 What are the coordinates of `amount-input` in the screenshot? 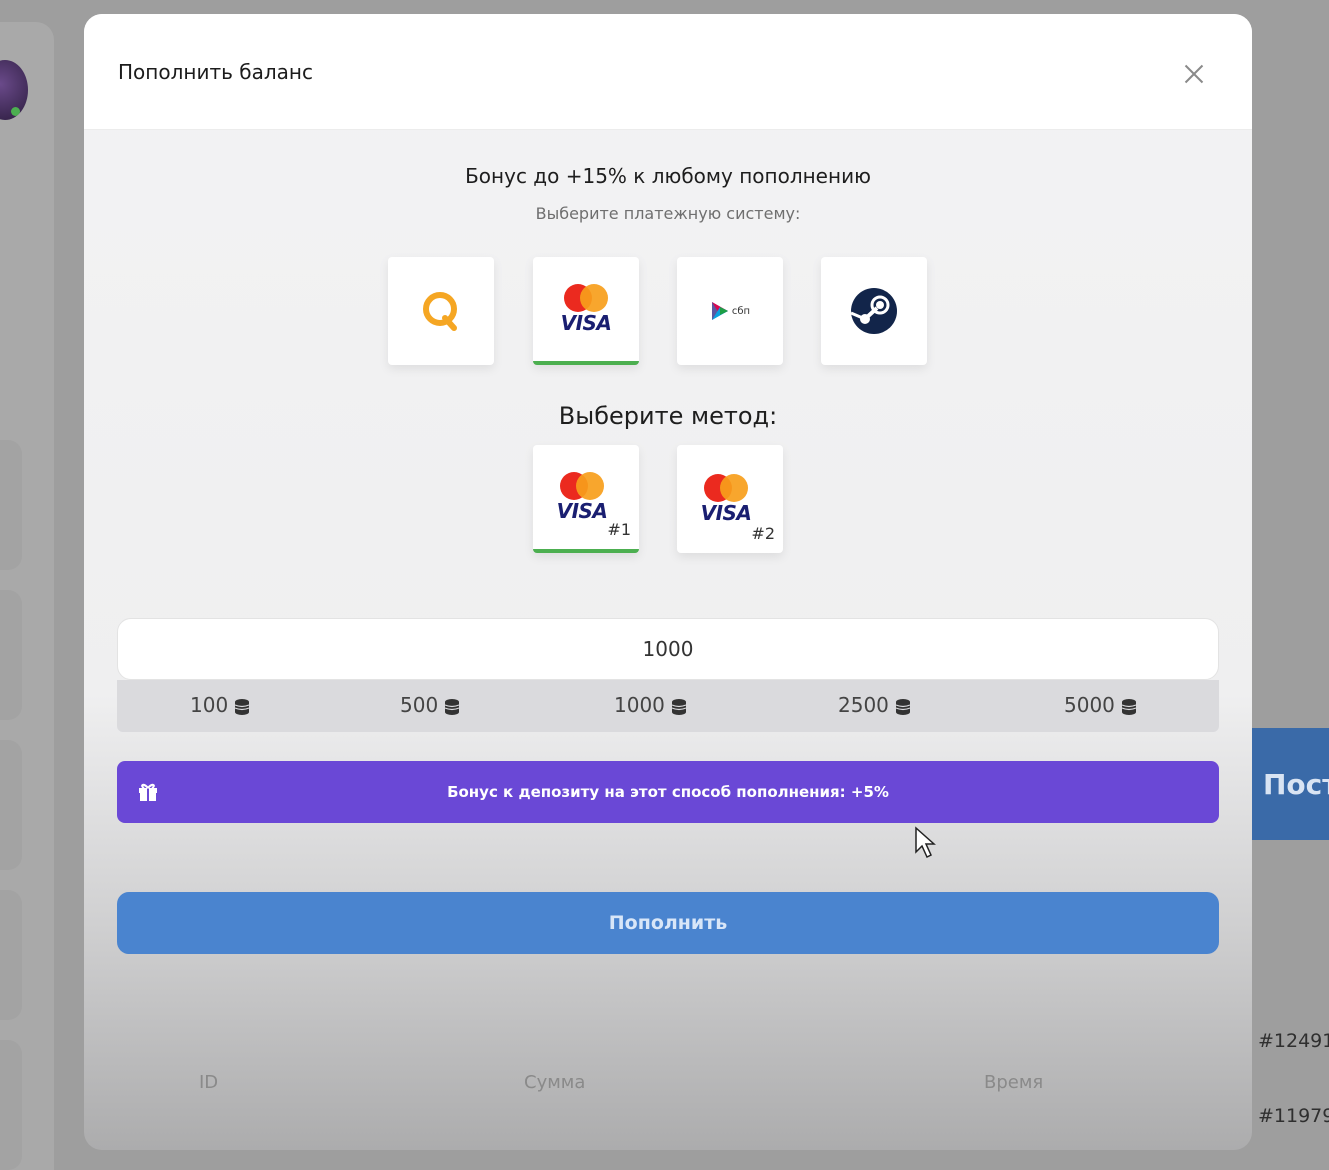 It's located at (668, 649).